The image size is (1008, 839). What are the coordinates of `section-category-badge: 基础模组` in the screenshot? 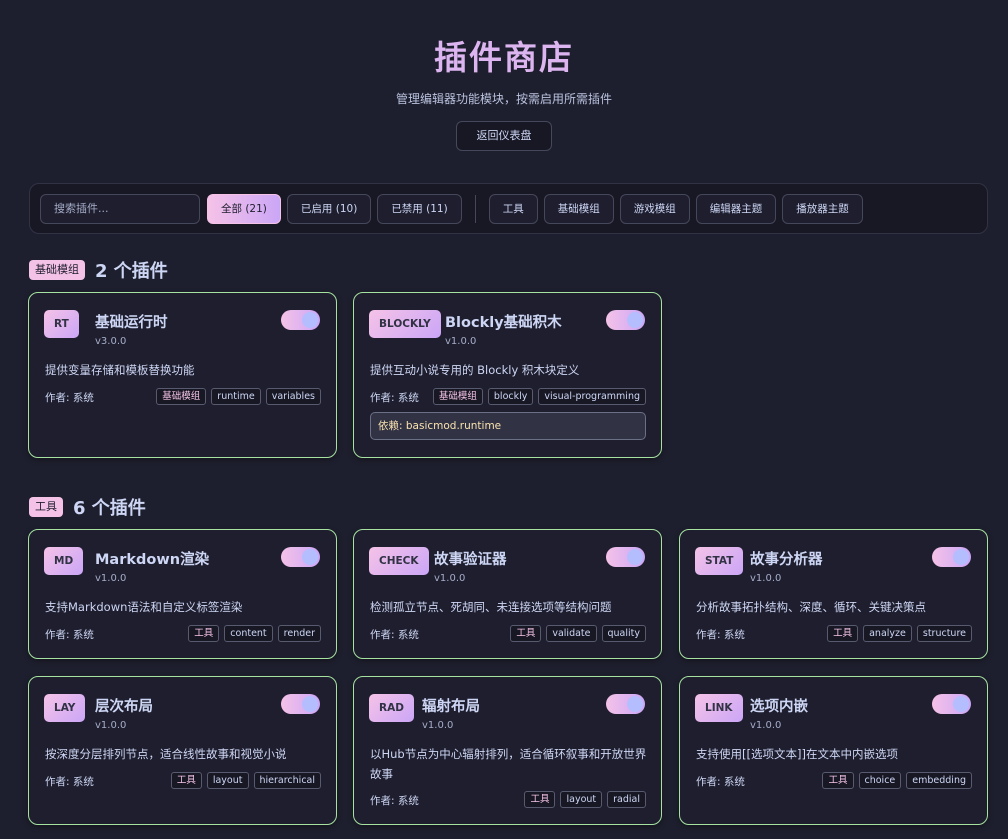 It's located at (57, 270).